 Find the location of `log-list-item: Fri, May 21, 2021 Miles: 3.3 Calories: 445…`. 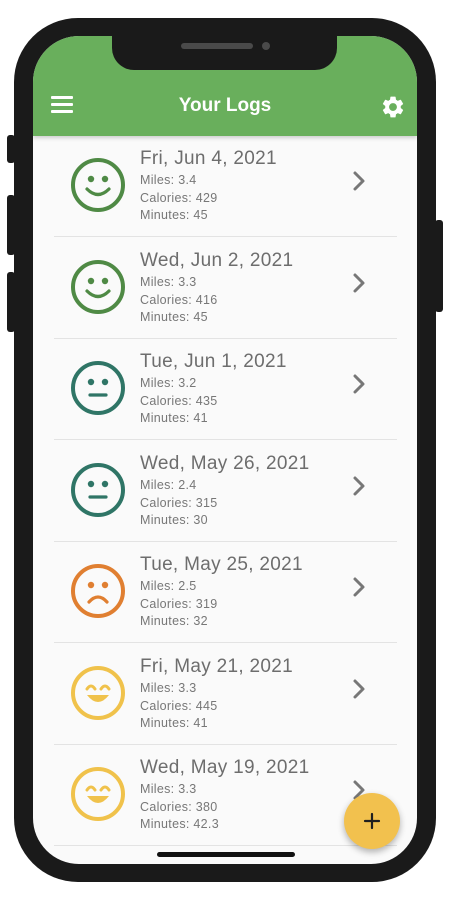

log-list-item: Fri, May 21, 2021 Miles: 3.3 Calories: 445… is located at coordinates (225, 694).